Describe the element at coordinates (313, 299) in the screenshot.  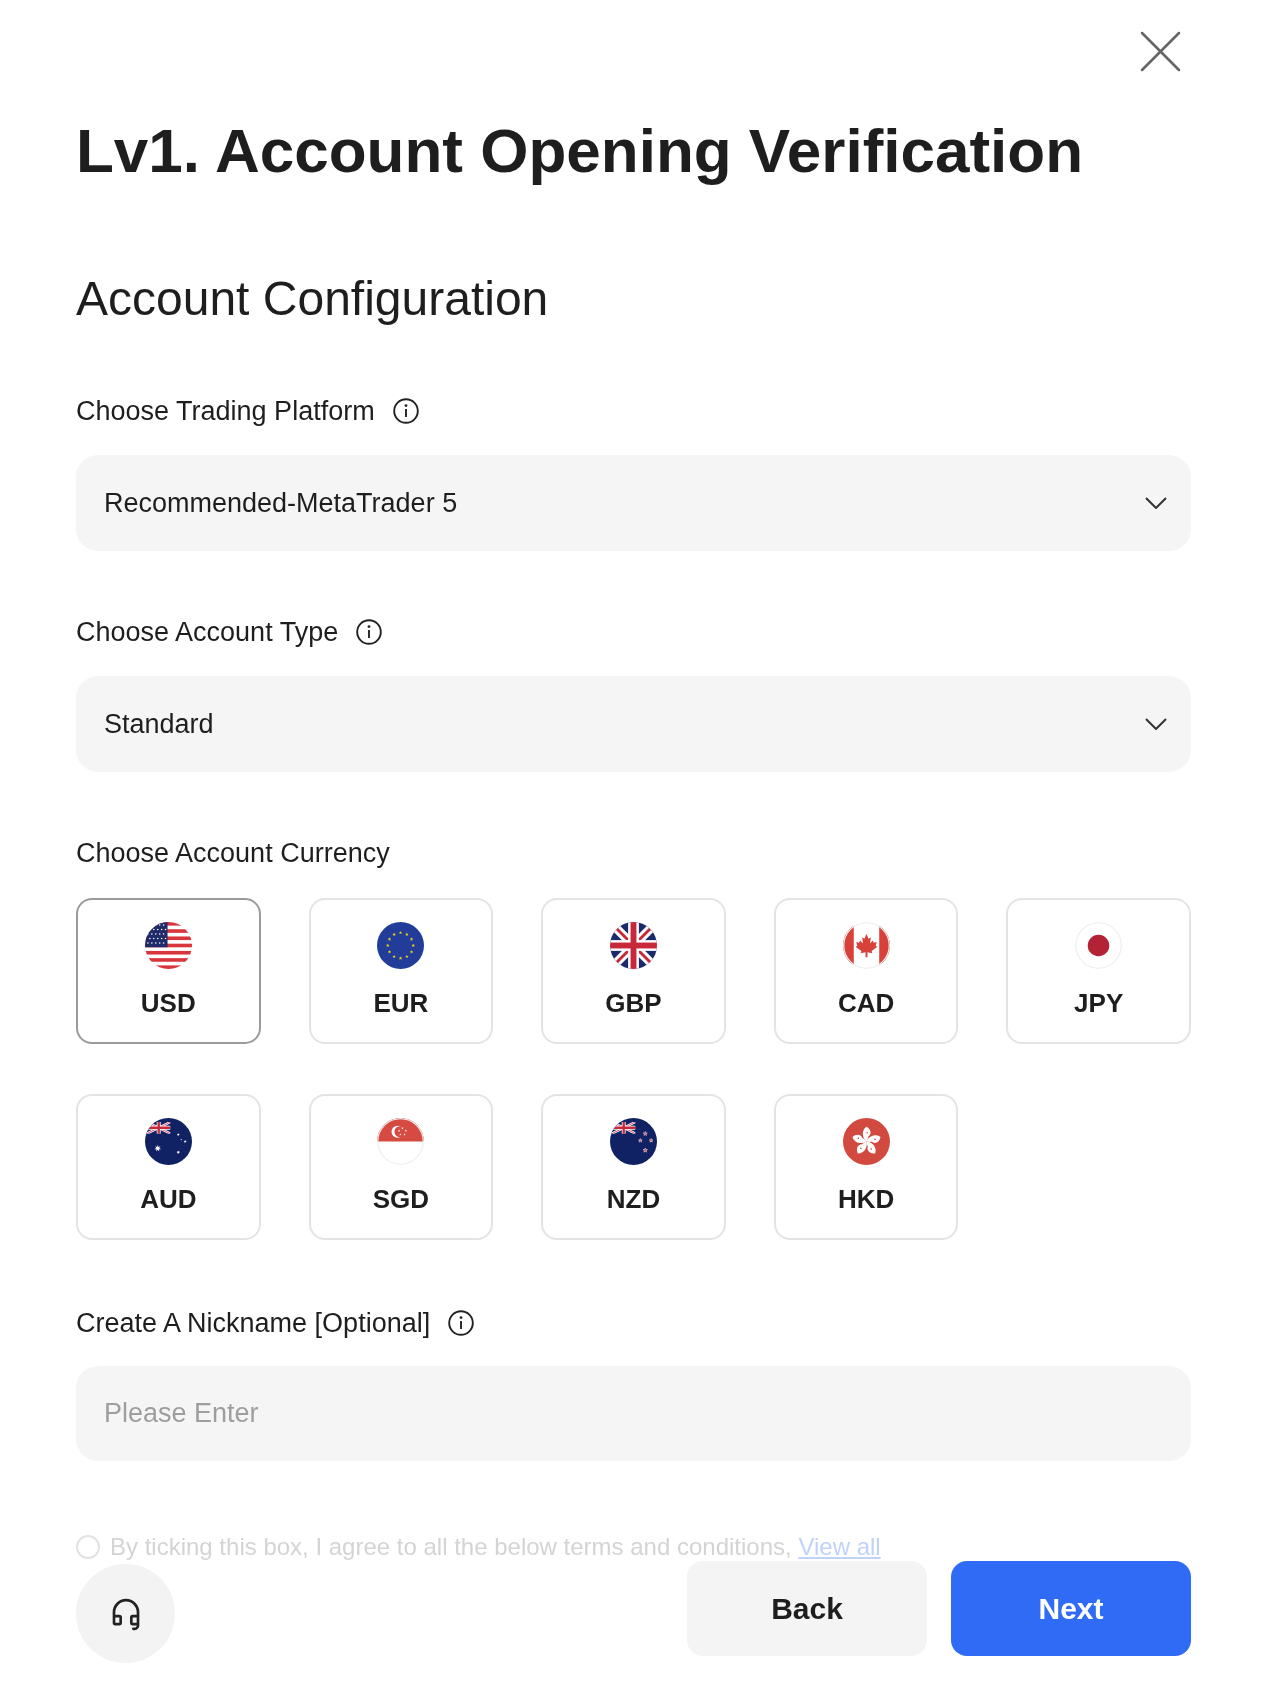
I see `section-title: Account Configuration` at that location.